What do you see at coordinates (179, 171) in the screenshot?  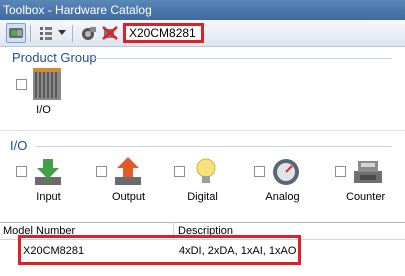 I see `io-digital-checkbox` at bounding box center [179, 171].